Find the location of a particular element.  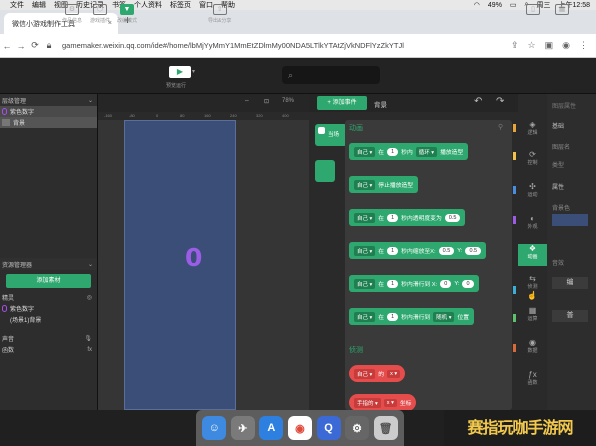

extension-icon: ▣ is located at coordinates (549, 45).